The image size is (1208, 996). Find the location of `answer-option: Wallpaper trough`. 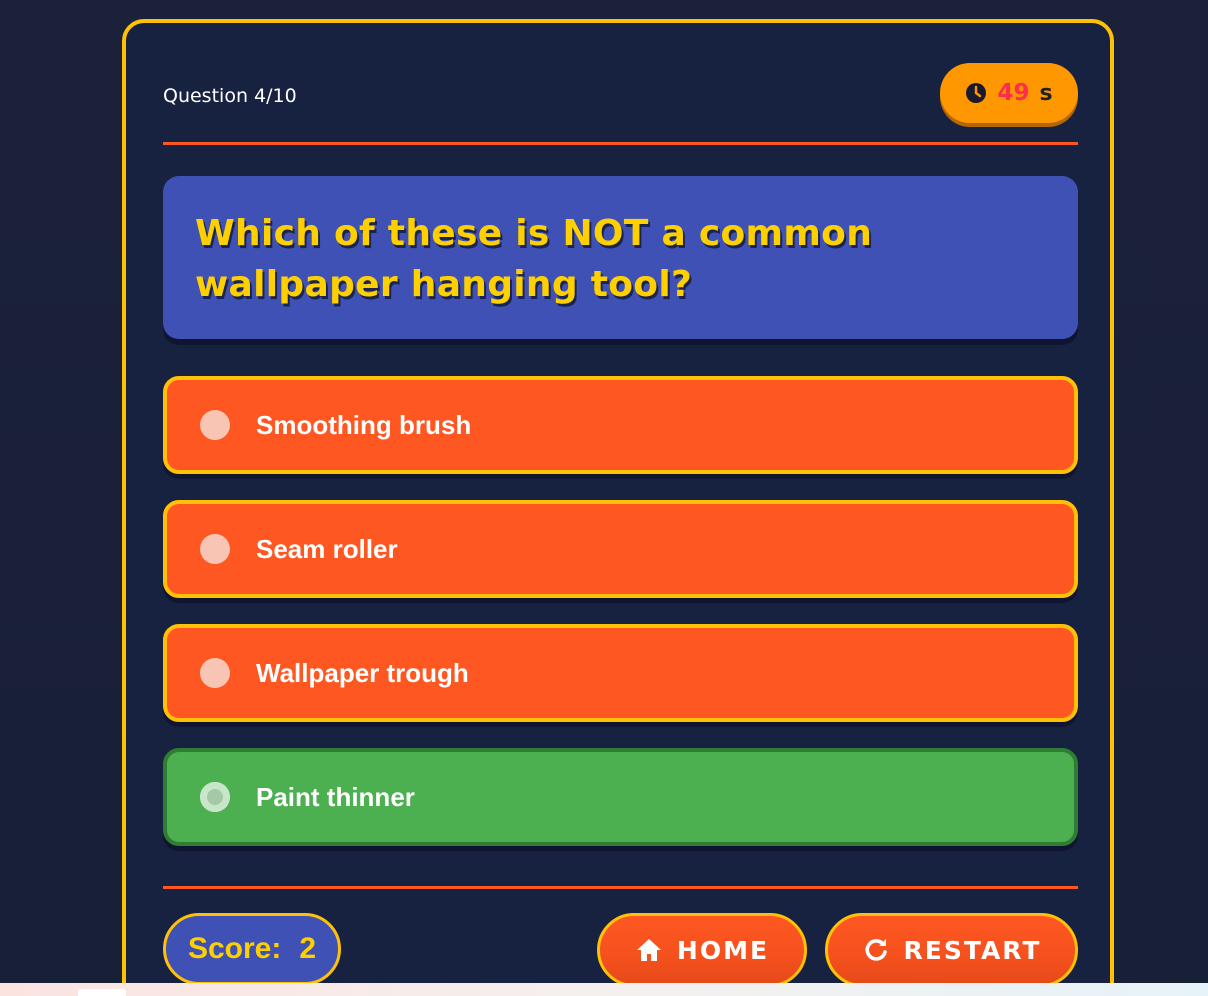

answer-option: Wallpaper trough is located at coordinates (620, 673).